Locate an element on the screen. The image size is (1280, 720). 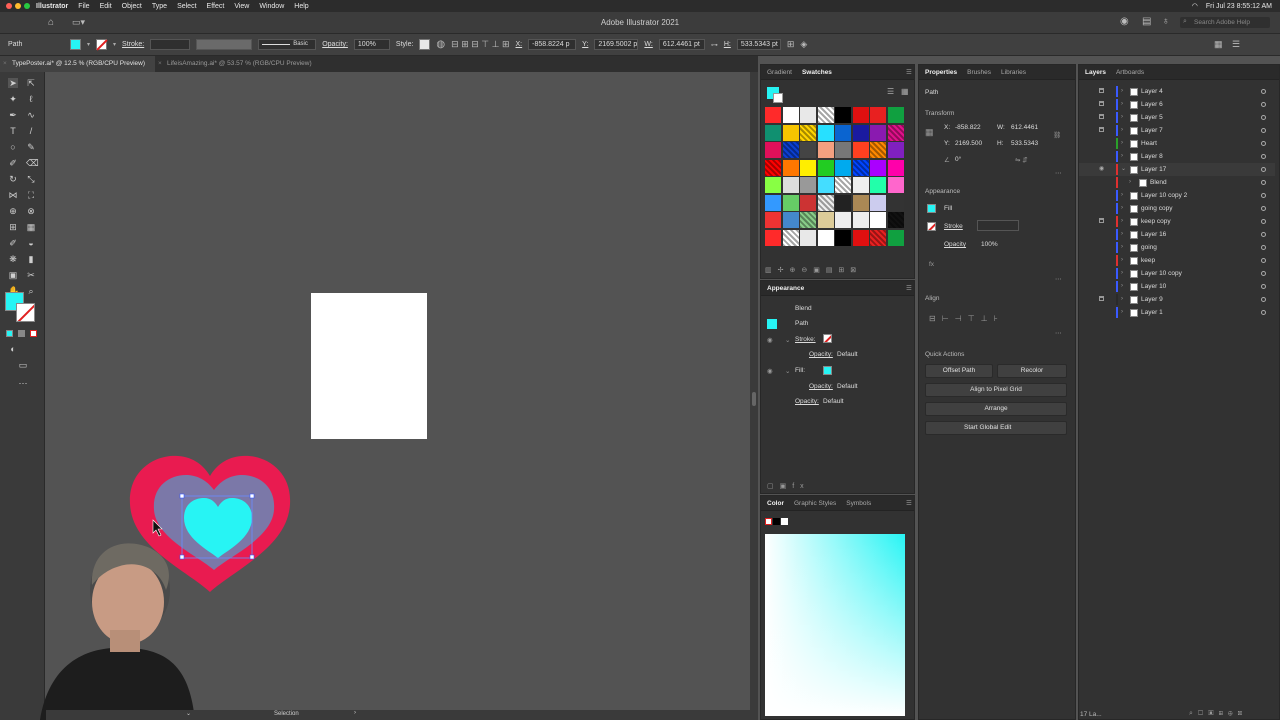
fill-opacity-label: Opacity: is located at coordinates (821, 386).